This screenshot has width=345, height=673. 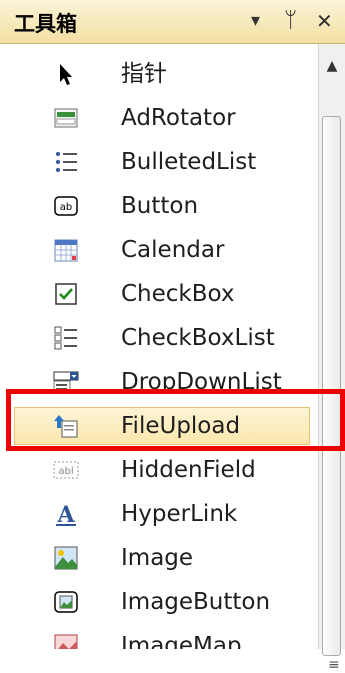 I want to click on close-icon: ✕, so click(x=324, y=21).